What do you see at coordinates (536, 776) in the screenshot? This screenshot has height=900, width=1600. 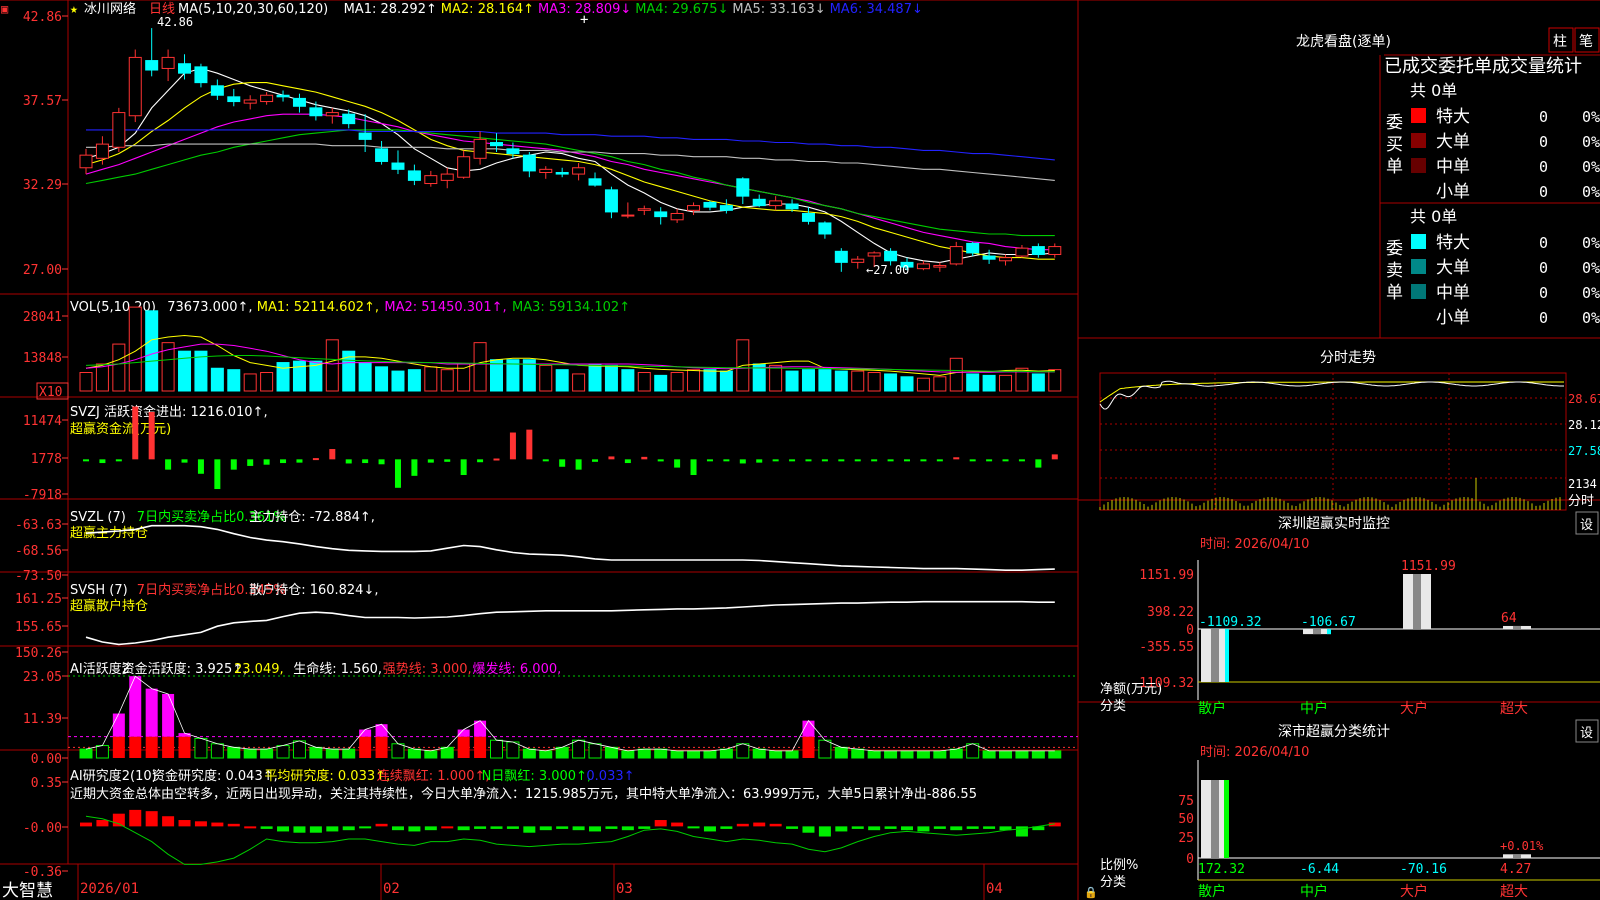 I see `legend-item: N日飘红: 3.000↑,` at bounding box center [536, 776].